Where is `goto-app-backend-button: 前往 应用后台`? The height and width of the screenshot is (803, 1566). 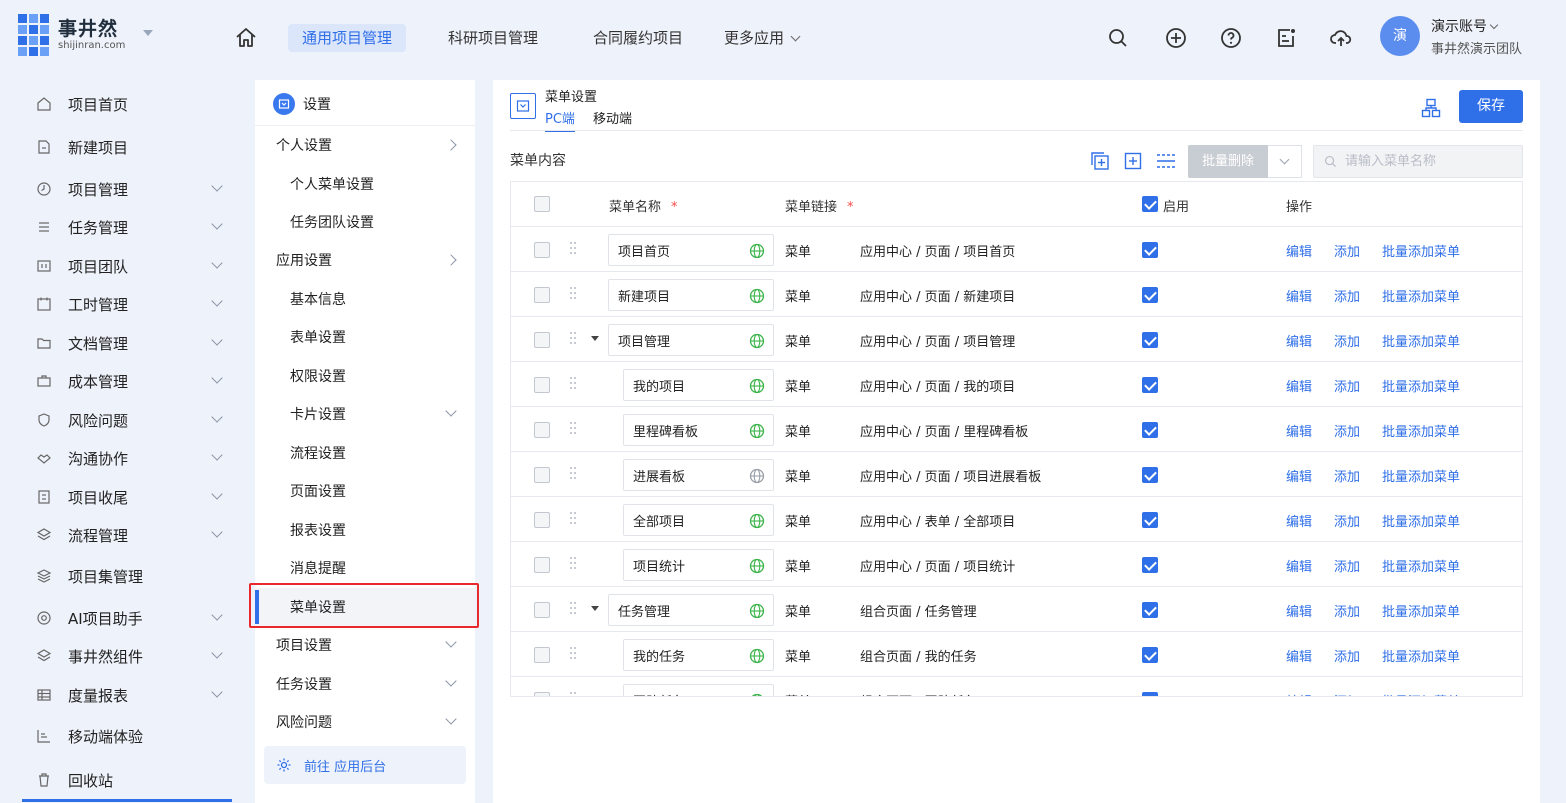
goto-app-backend-button: 前往 应用后台 is located at coordinates (365, 765).